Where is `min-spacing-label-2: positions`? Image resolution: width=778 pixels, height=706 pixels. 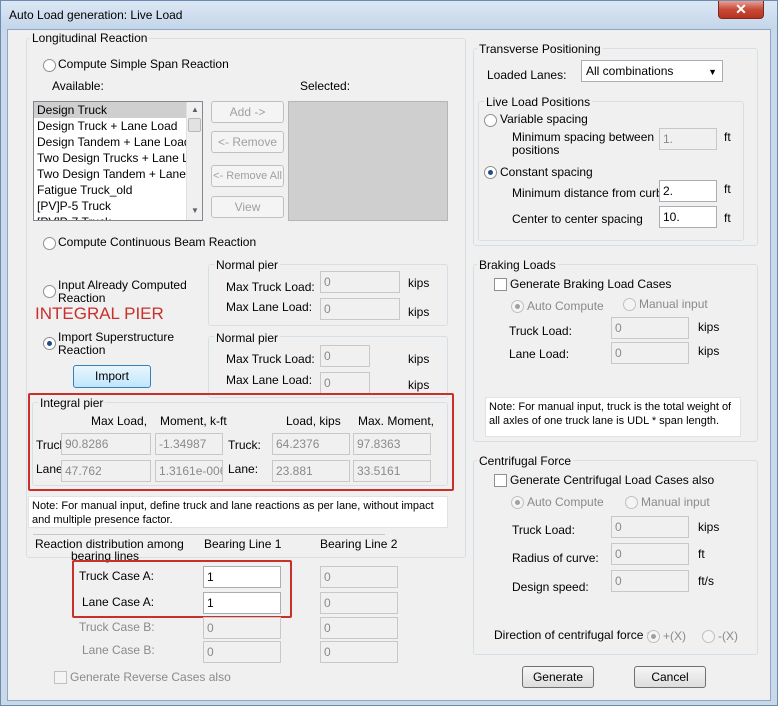 min-spacing-label-2: positions is located at coordinates (536, 150).